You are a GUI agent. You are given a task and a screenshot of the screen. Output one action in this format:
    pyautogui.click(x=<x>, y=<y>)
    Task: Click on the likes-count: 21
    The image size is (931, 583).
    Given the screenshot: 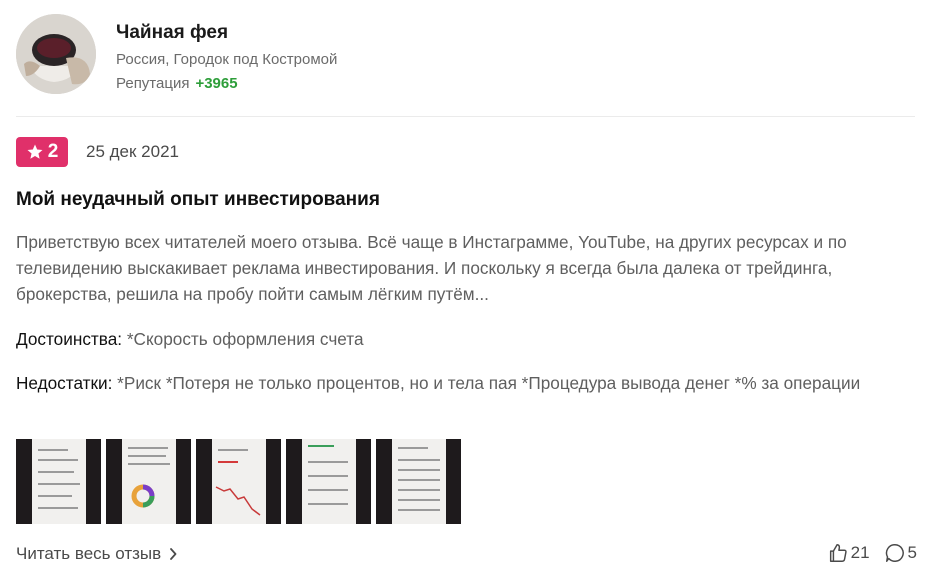 What is the action you would take?
    pyautogui.click(x=860, y=552)
    